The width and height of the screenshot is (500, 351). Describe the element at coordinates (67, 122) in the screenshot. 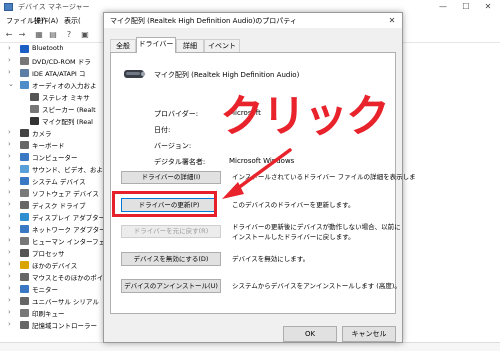

I see `tree-item-label: マイク配列 (Real` at that location.